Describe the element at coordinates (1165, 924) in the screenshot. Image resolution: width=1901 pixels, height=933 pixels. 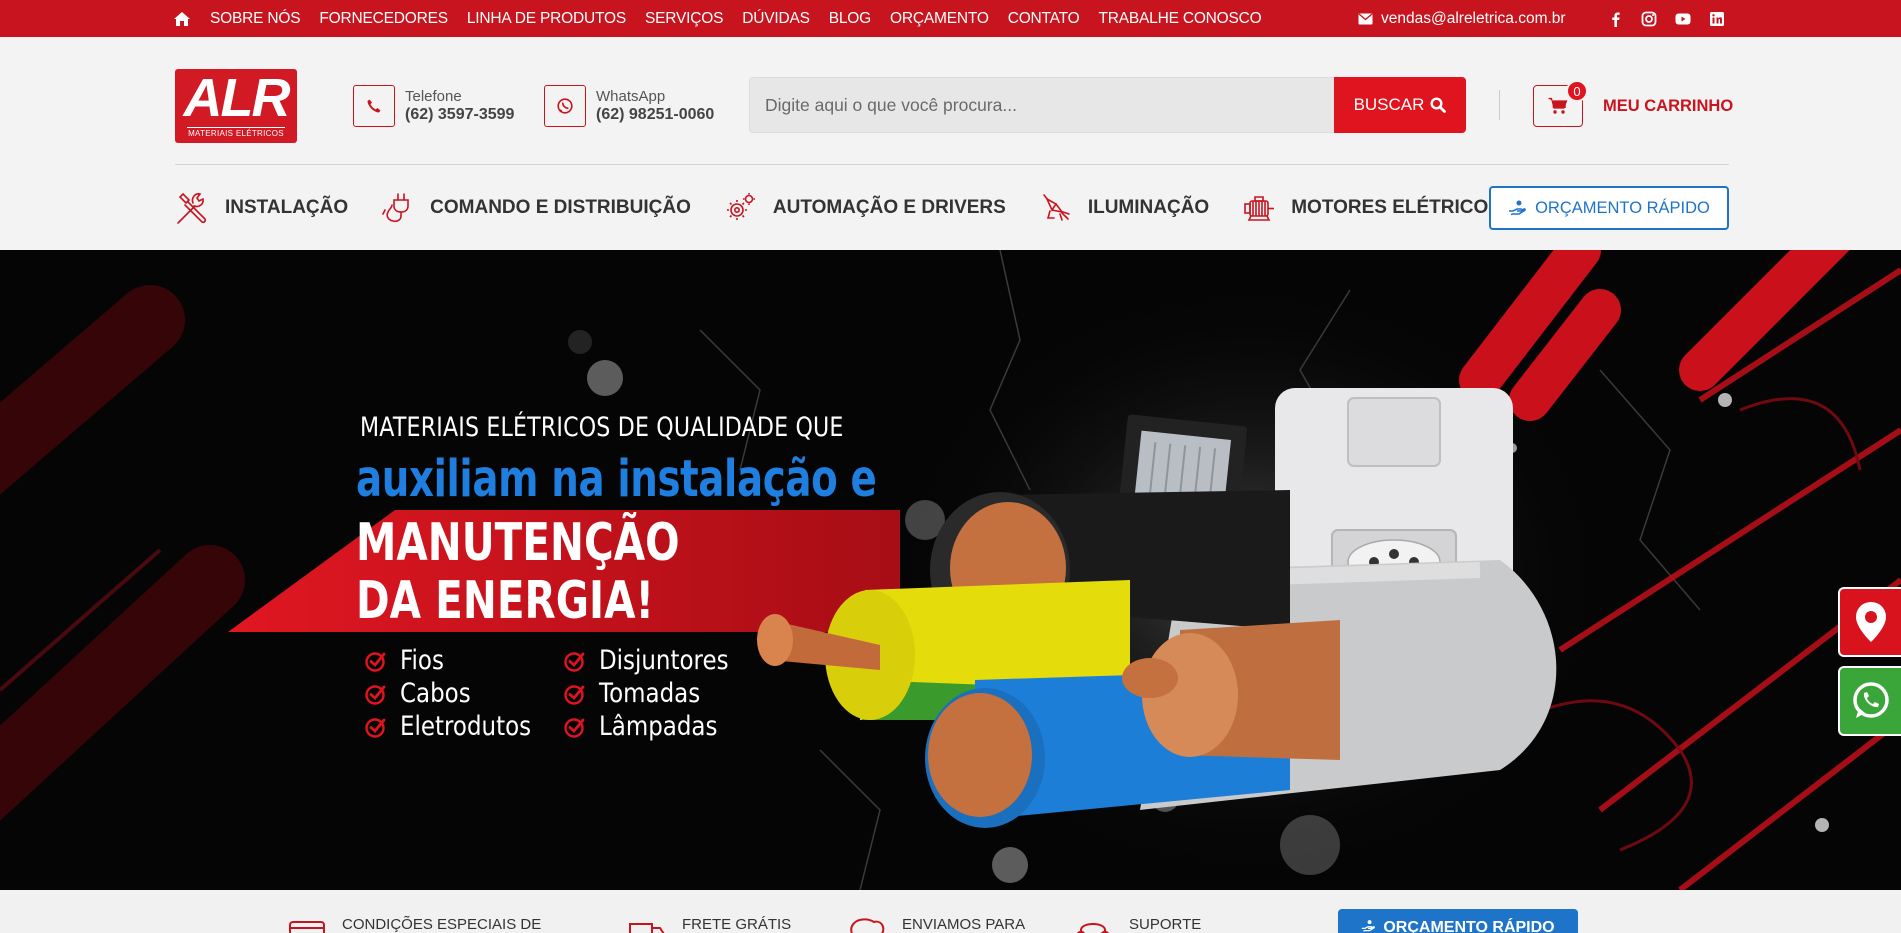
I see `feature-label: SUPORTE` at that location.